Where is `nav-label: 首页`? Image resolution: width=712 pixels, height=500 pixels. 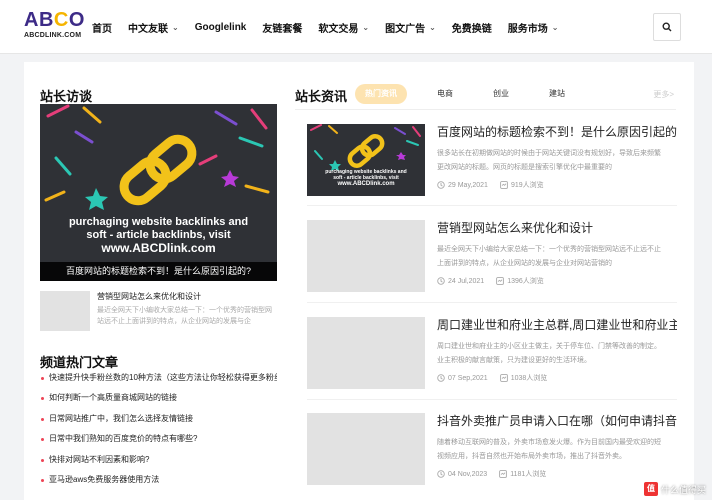
nav-label: 首页 is located at coordinates (102, 29).